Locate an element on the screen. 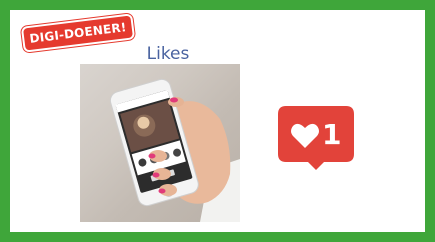 The image size is (435, 242). like-count: 1 is located at coordinates (332, 134).